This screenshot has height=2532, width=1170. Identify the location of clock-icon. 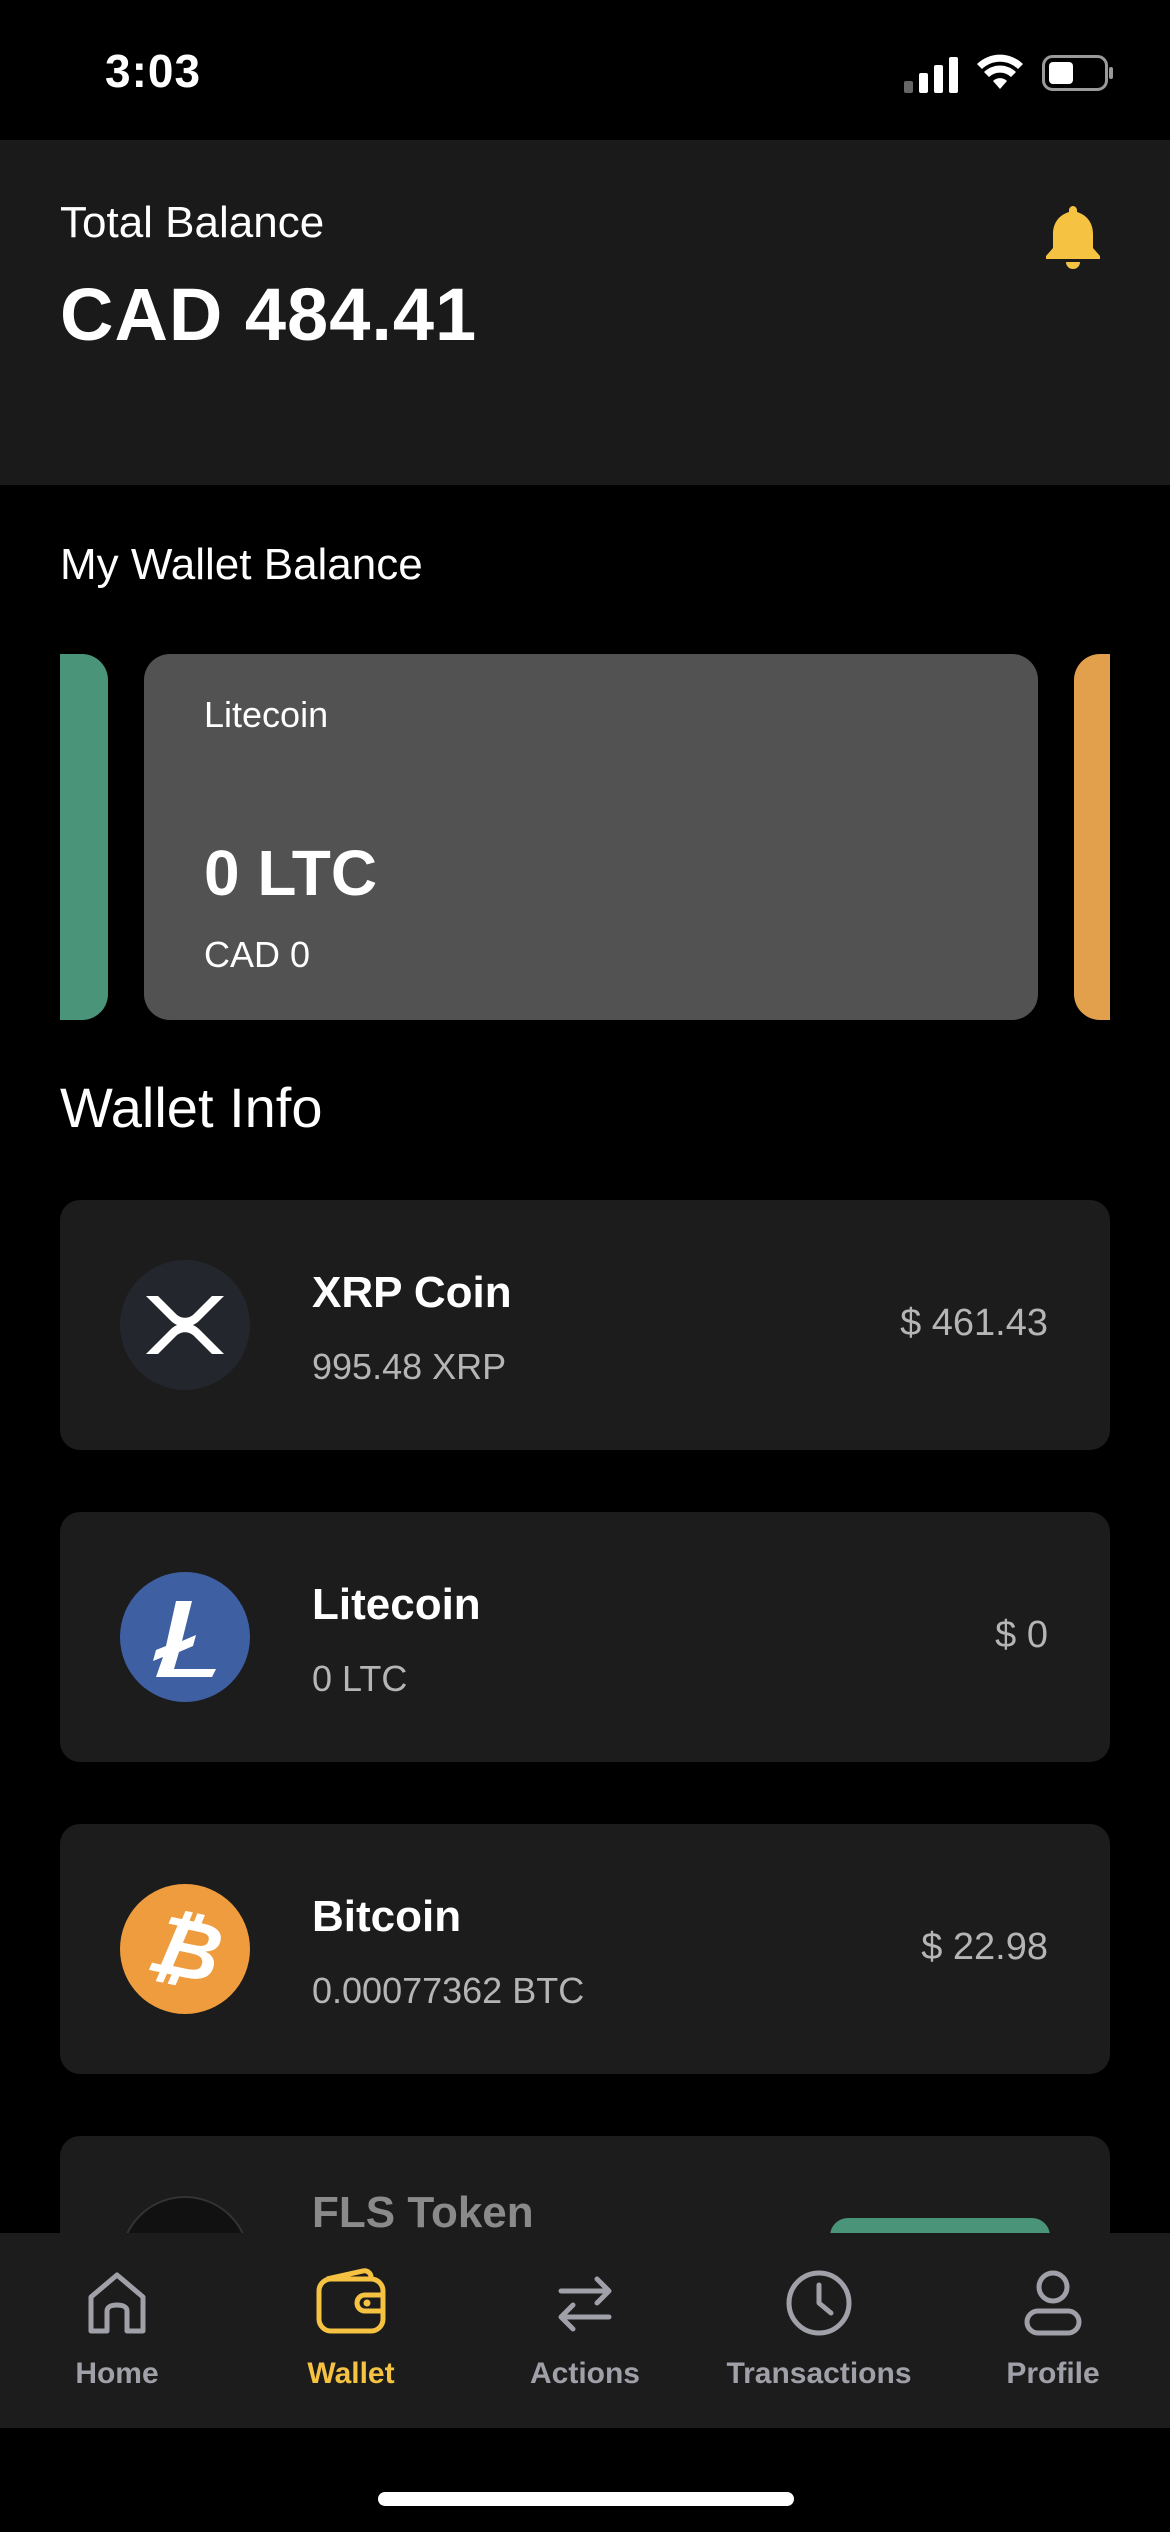
(819, 2303).